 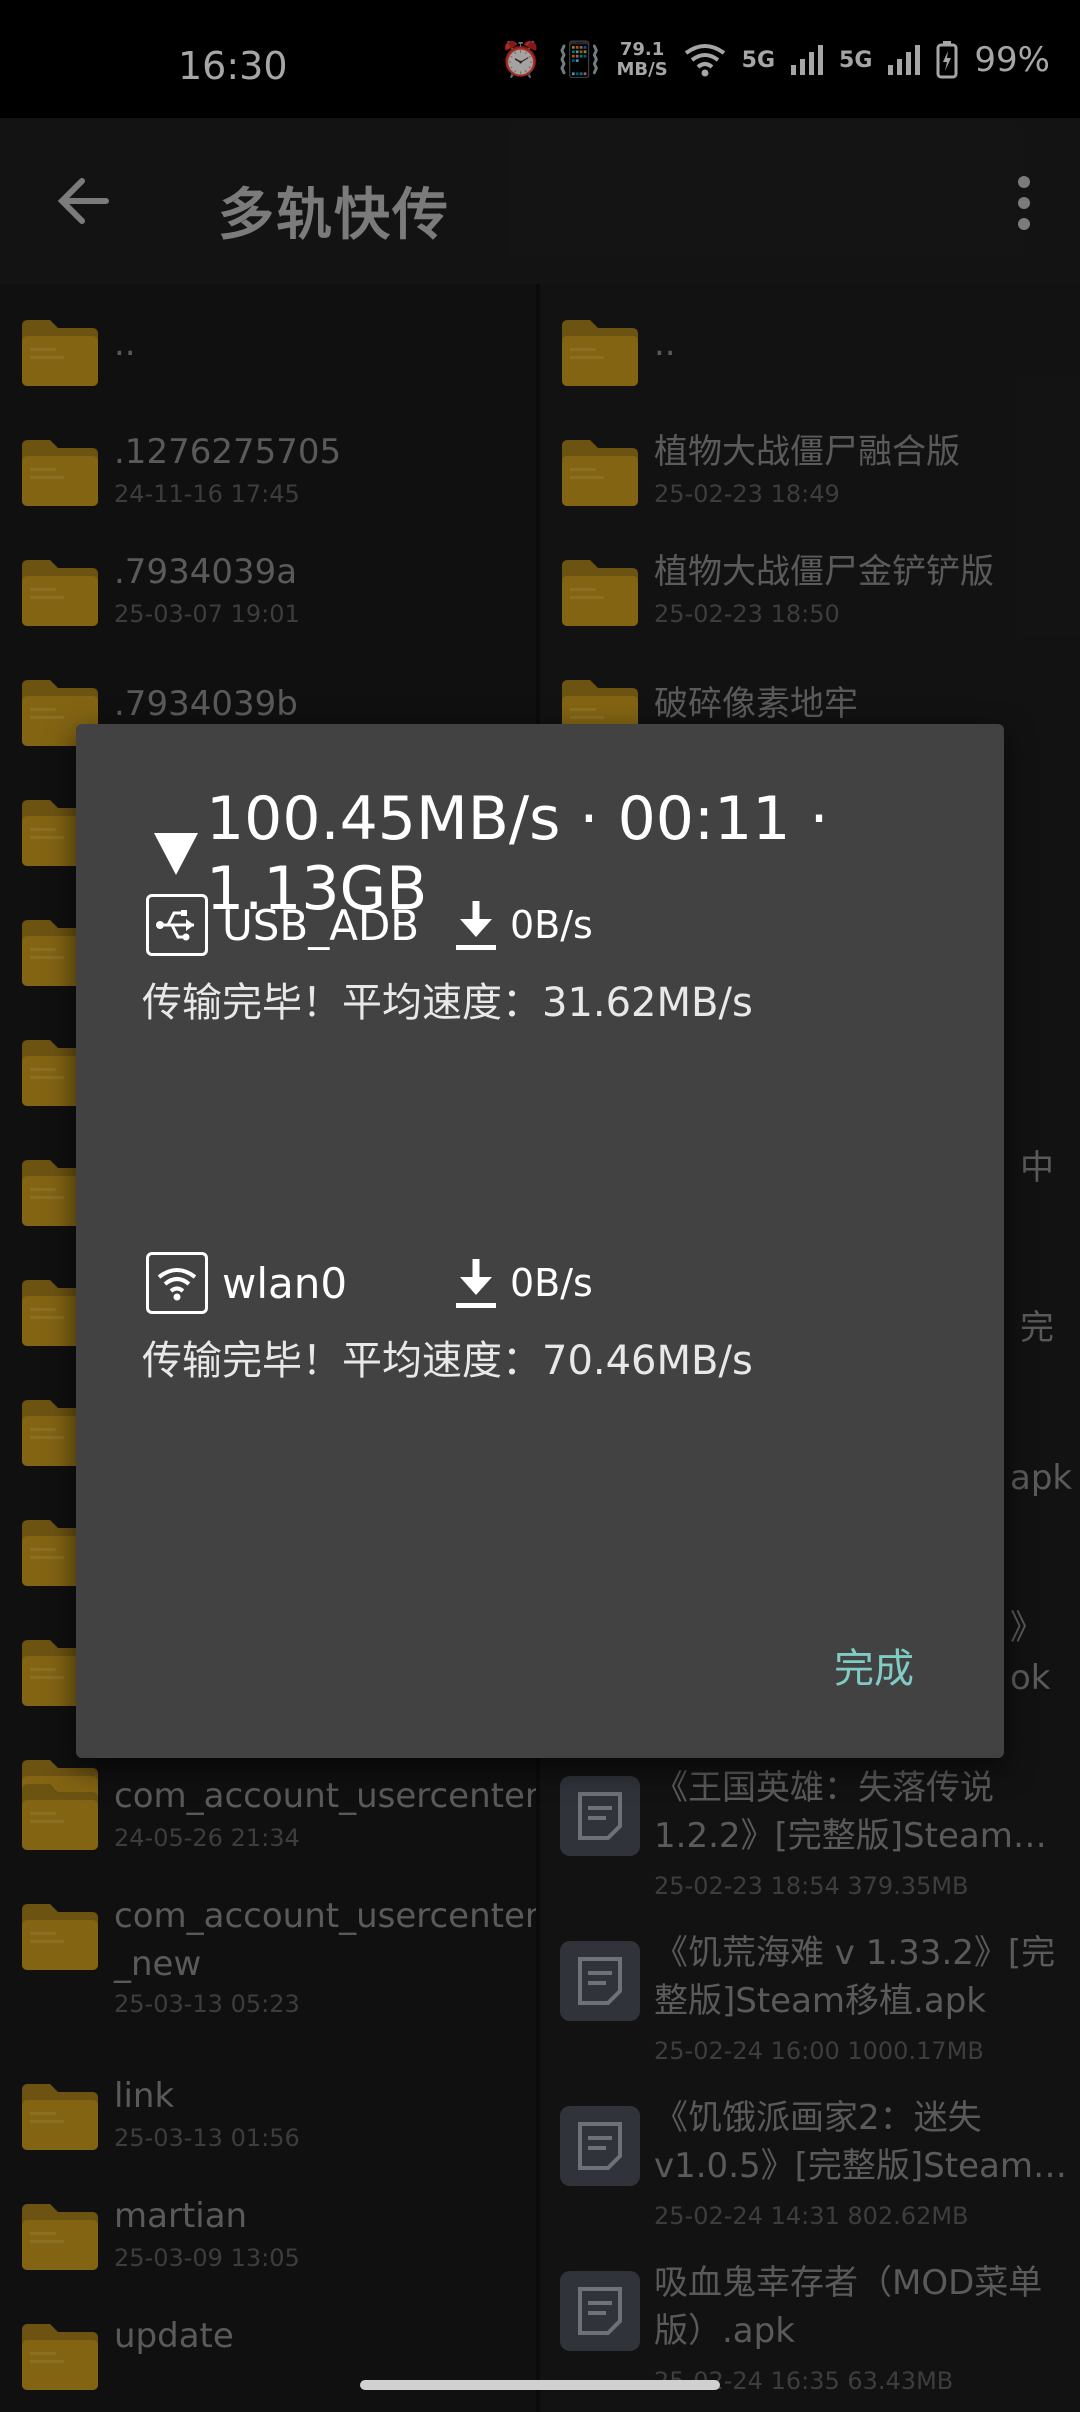 What do you see at coordinates (369, 1283) in the screenshot?
I see `channel-wlan: wlan0 0B/s` at bounding box center [369, 1283].